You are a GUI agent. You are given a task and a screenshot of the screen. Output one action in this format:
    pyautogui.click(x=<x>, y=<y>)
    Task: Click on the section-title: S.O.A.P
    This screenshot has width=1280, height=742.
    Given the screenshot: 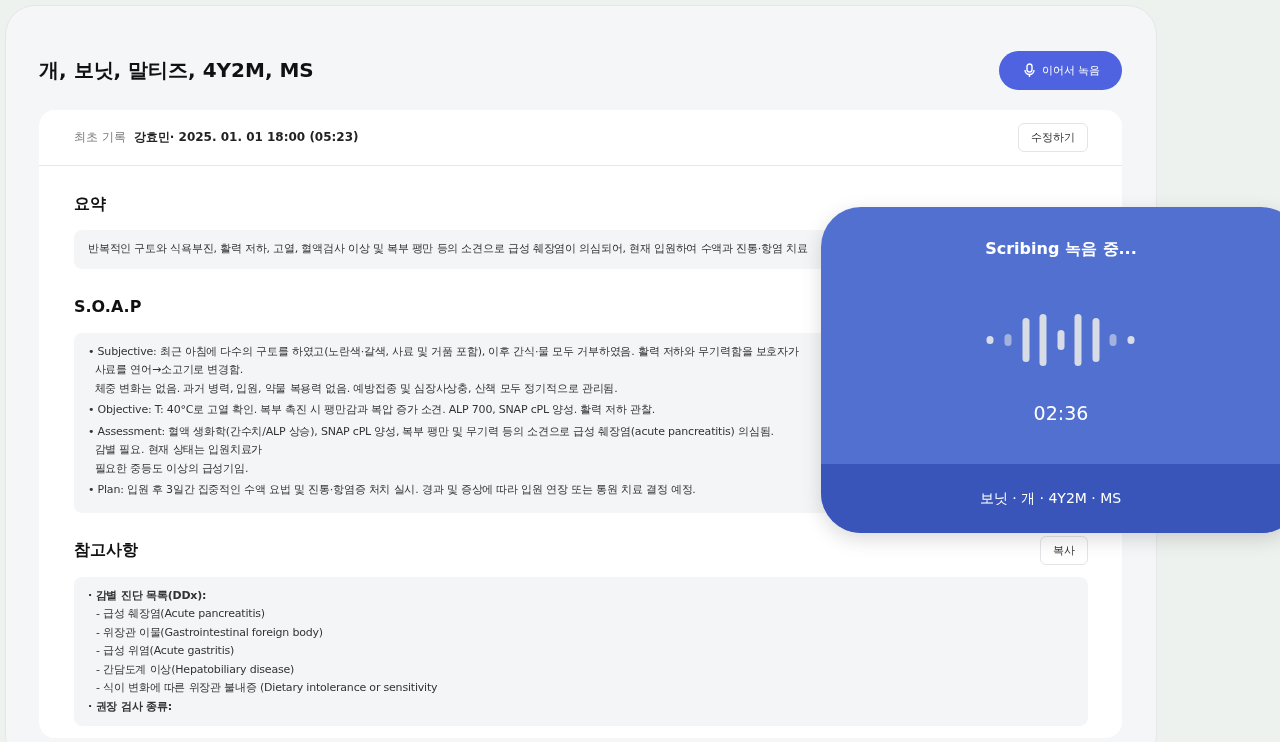 What is the action you would take?
    pyautogui.click(x=108, y=306)
    